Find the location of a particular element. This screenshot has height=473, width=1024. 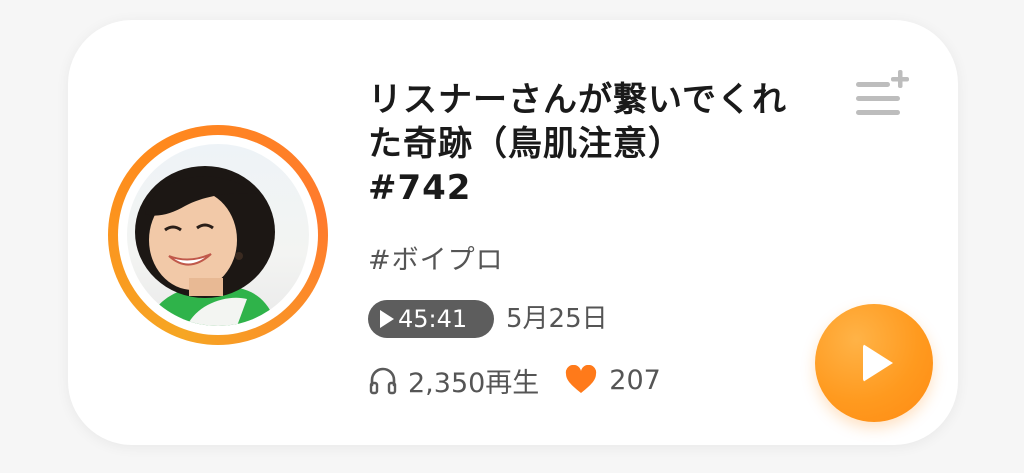

duration-badge: 45:41 is located at coordinates (431, 319).